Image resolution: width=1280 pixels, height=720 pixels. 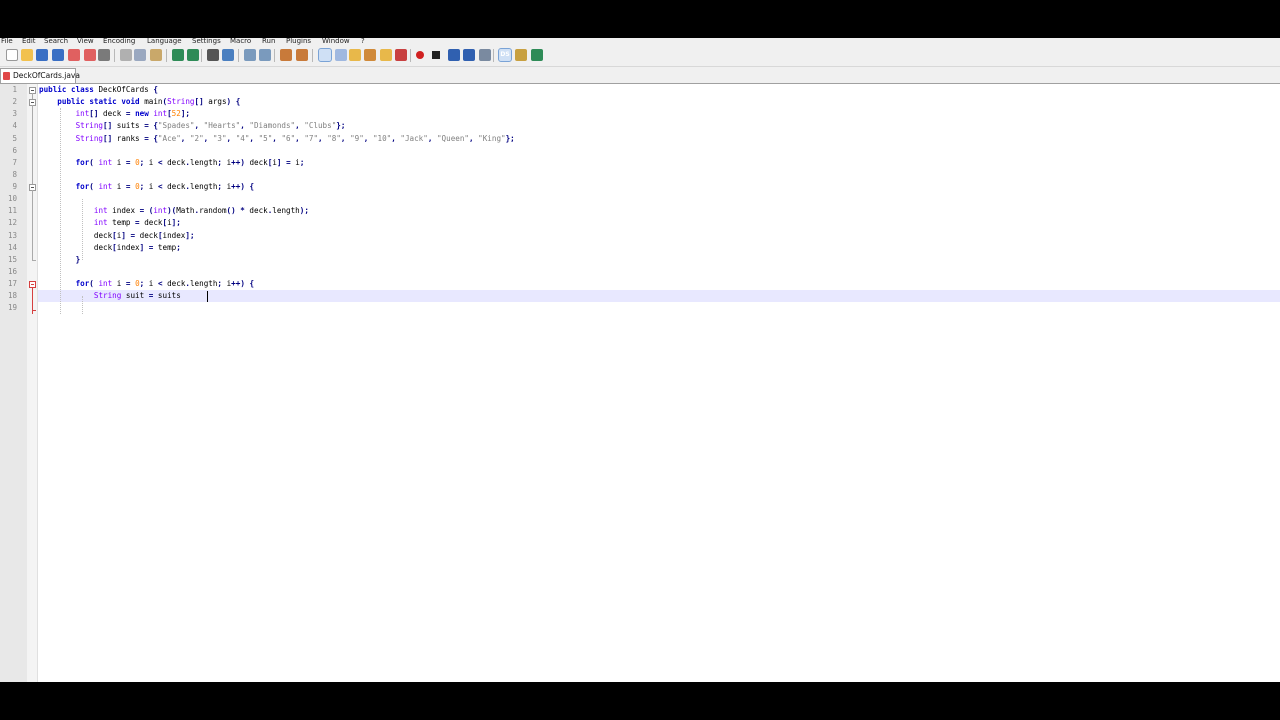 I want to click on tab-bar: DeckOfCards.java, so click(x=640, y=75).